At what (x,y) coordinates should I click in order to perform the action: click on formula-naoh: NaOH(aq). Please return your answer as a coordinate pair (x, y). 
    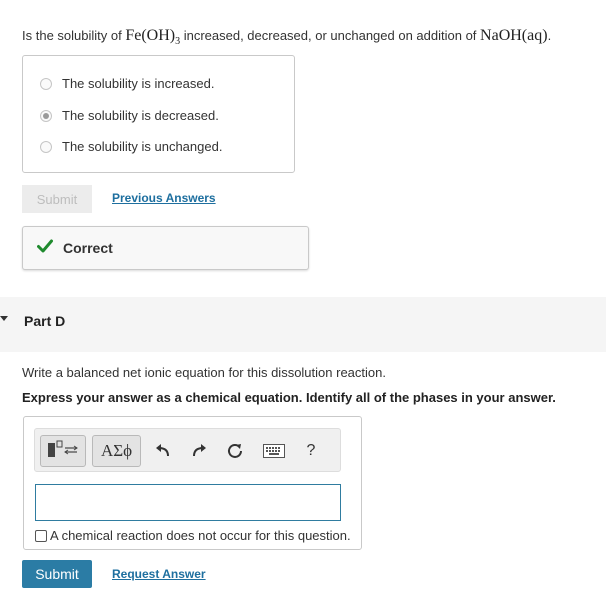
    Looking at the image, I should click on (514, 35).